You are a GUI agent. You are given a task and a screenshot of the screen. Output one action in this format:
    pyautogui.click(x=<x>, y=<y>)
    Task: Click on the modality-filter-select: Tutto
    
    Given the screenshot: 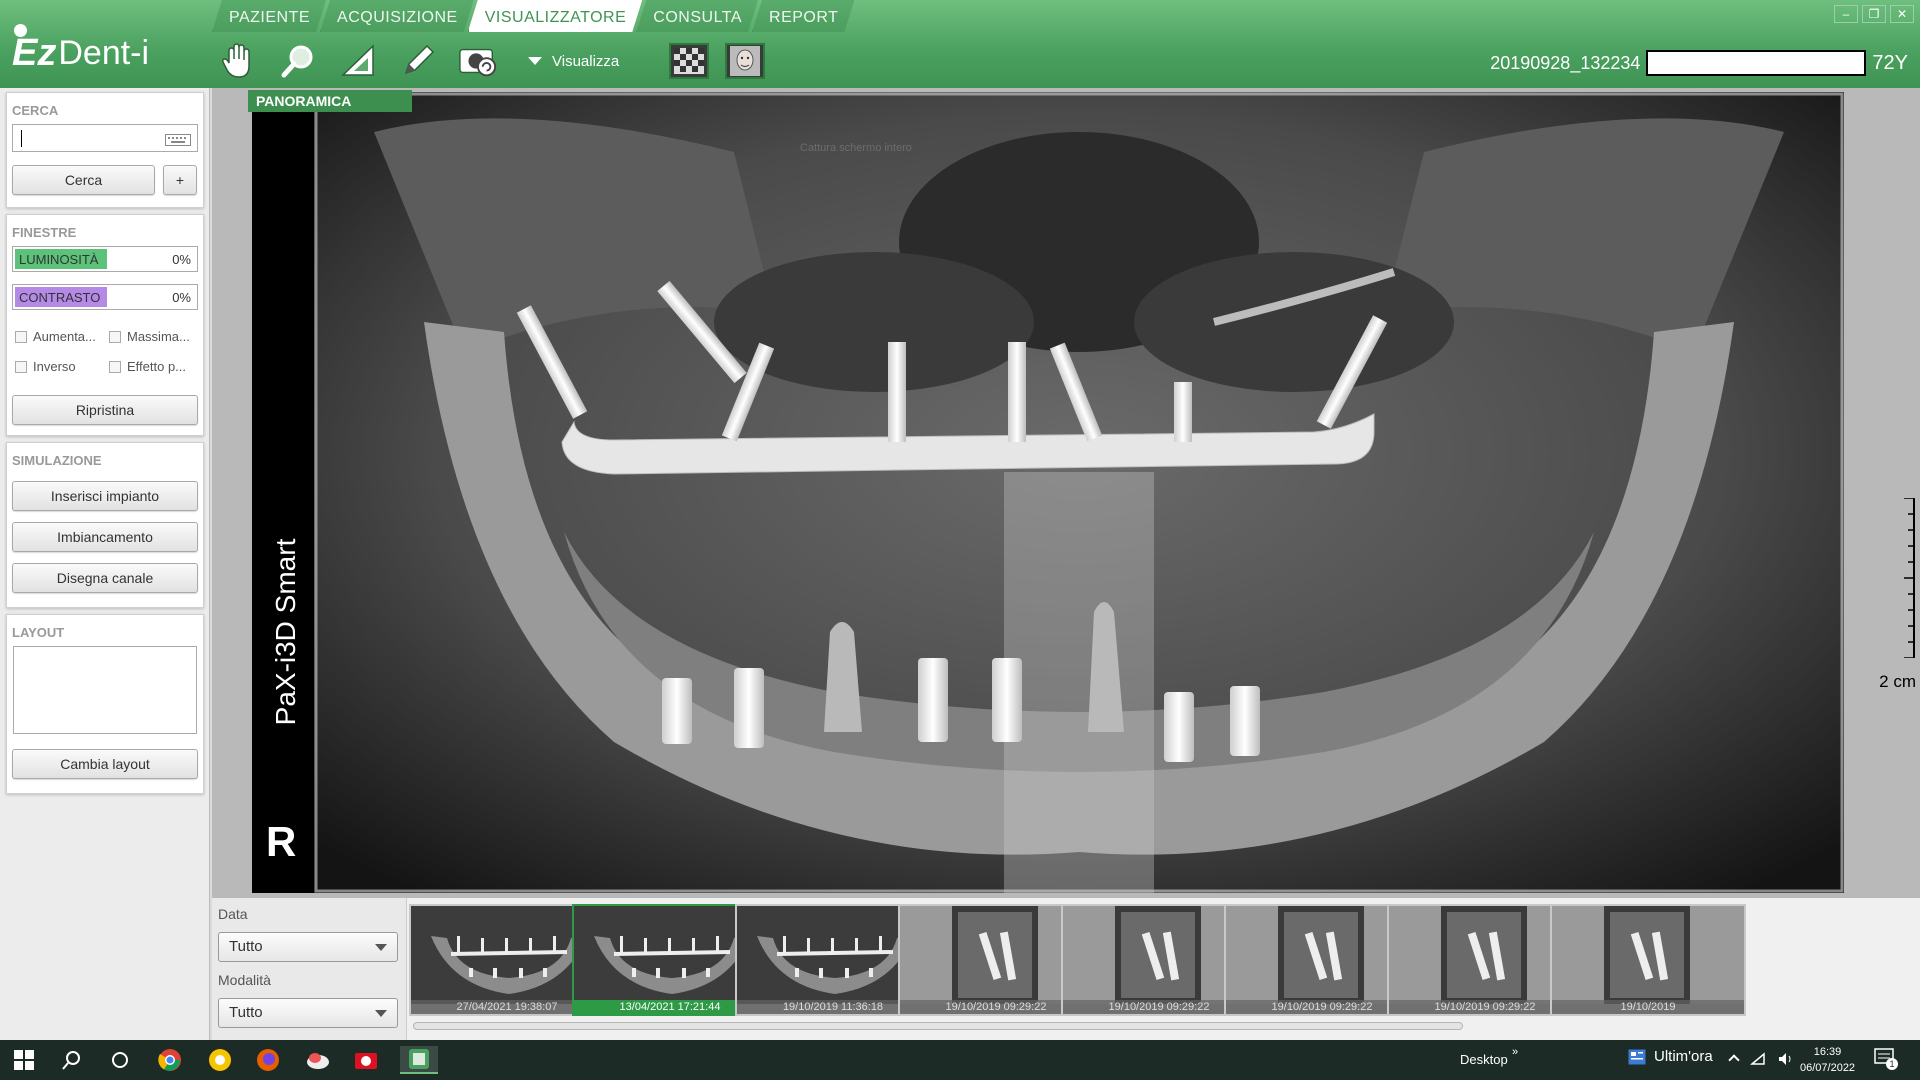 What is the action you would take?
    pyautogui.click(x=308, y=1013)
    